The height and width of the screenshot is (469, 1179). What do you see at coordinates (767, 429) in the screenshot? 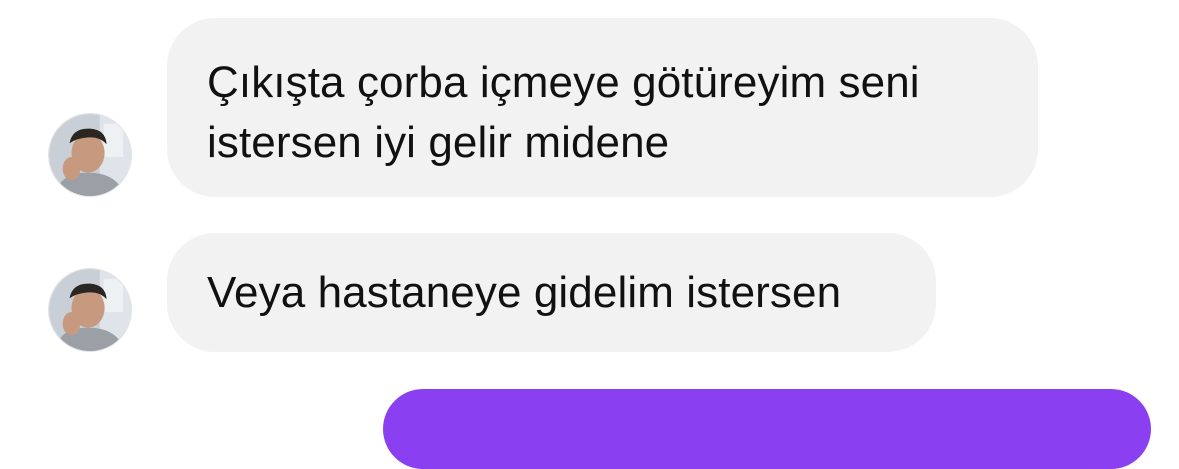
I see `outgoing-message-bubble` at bounding box center [767, 429].